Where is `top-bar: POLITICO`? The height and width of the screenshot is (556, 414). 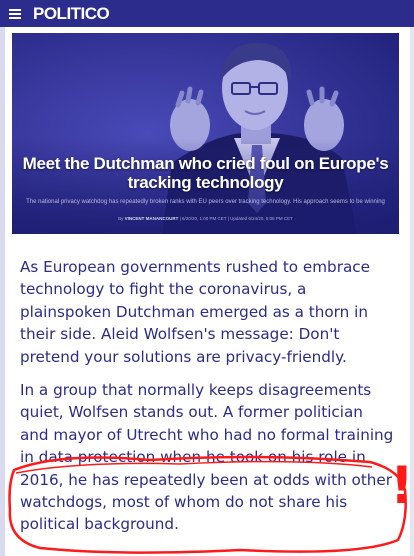 top-bar: POLITICO is located at coordinates (207, 13).